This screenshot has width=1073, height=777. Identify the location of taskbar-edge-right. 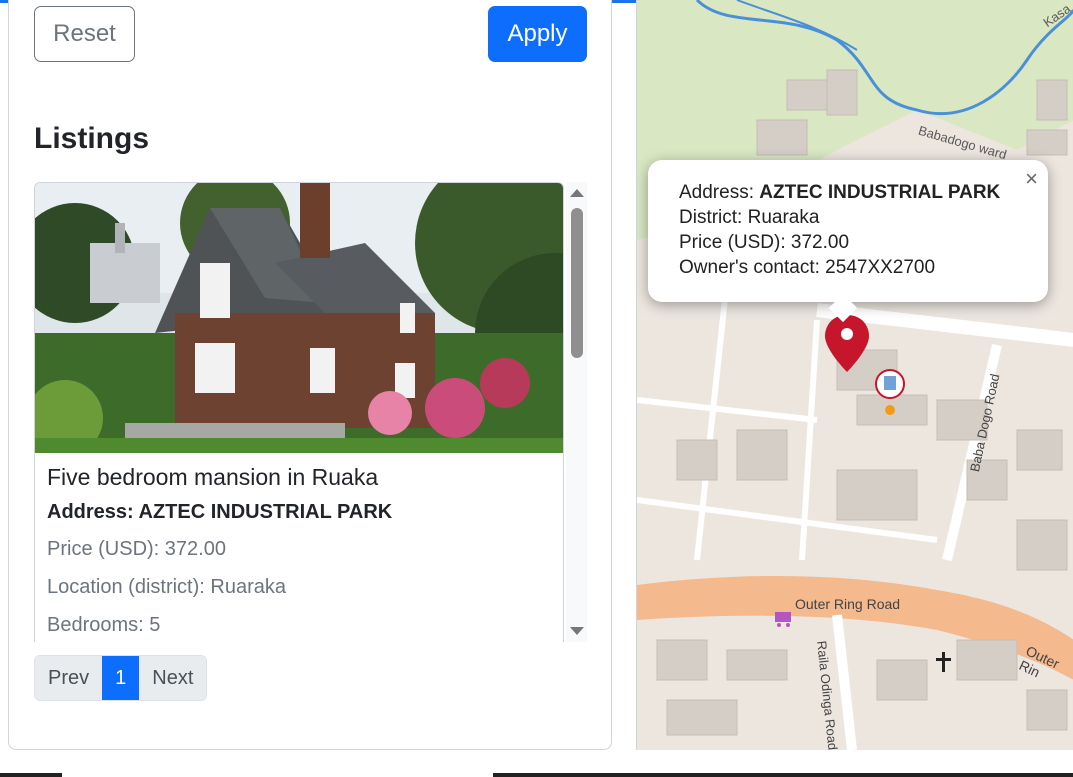
(783, 775).